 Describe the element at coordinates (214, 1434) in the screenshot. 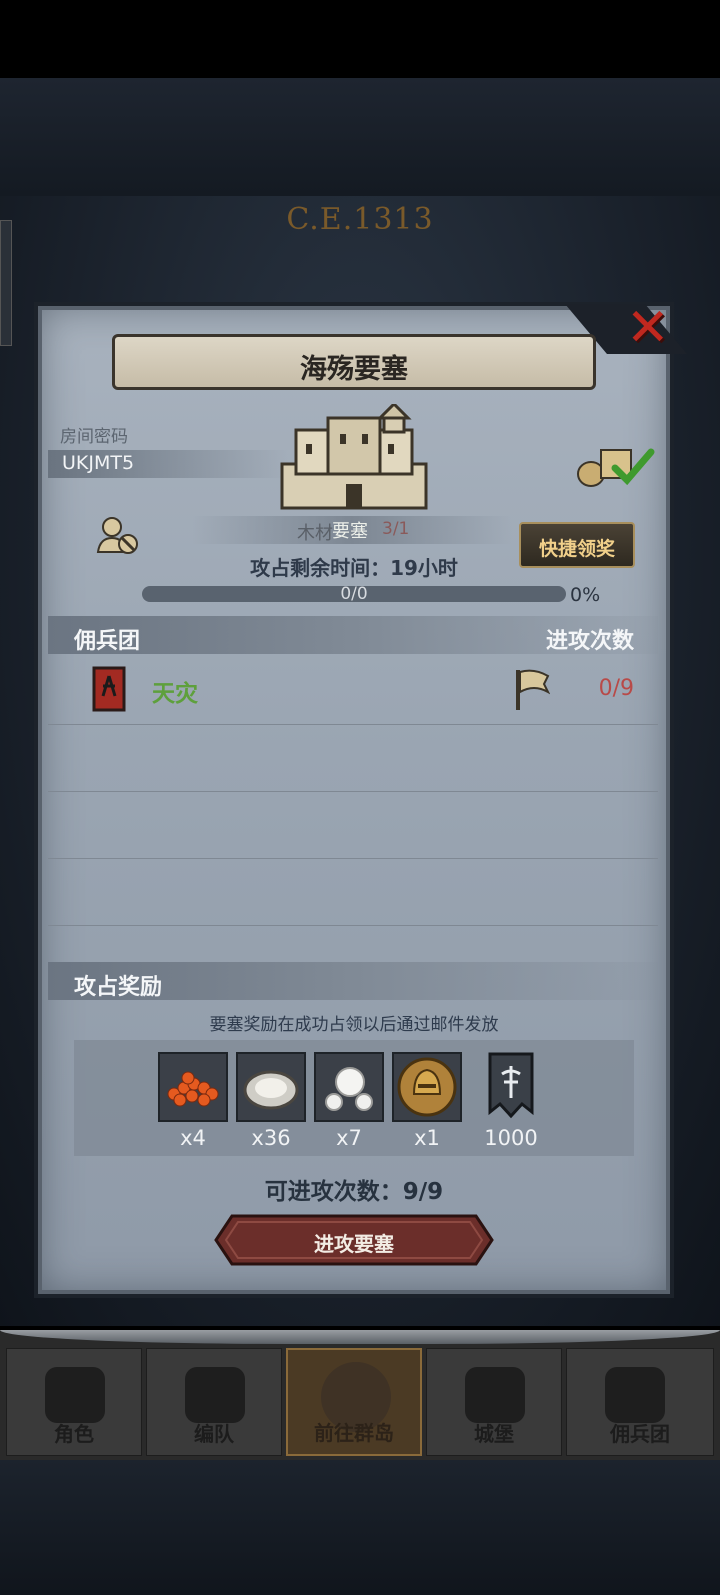

I see `nav-formation-label: 编队` at that location.